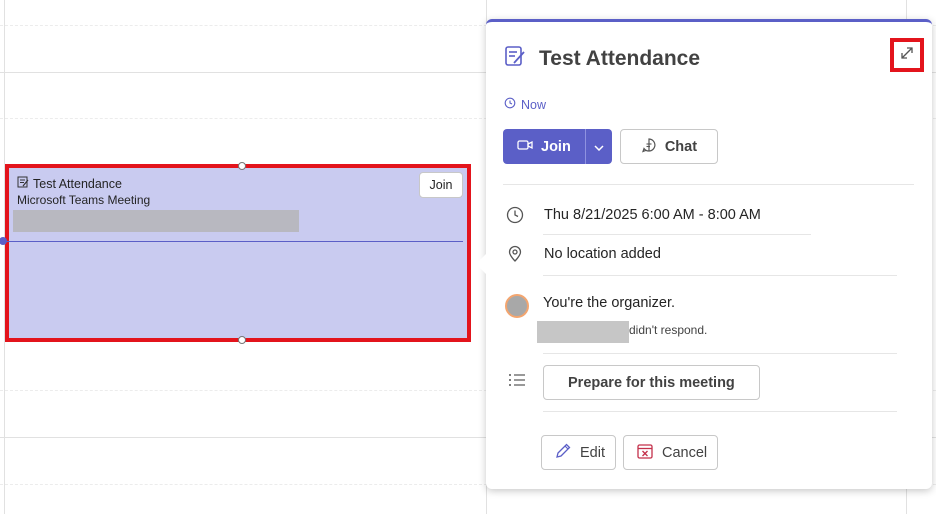 The height and width of the screenshot is (514, 936). Describe the element at coordinates (592, 452) in the screenshot. I see `edit-label: Edit` at that location.